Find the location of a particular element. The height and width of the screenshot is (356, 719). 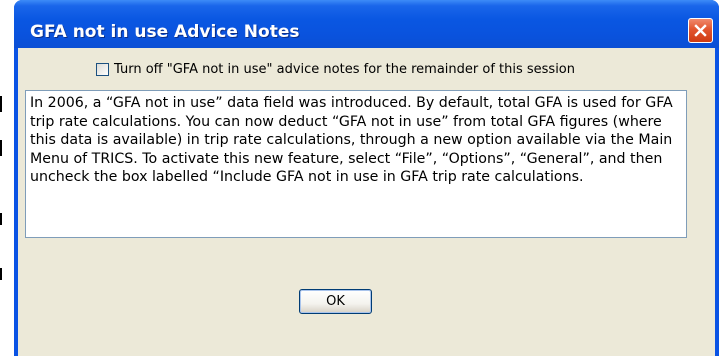

close-button is located at coordinates (700, 30).